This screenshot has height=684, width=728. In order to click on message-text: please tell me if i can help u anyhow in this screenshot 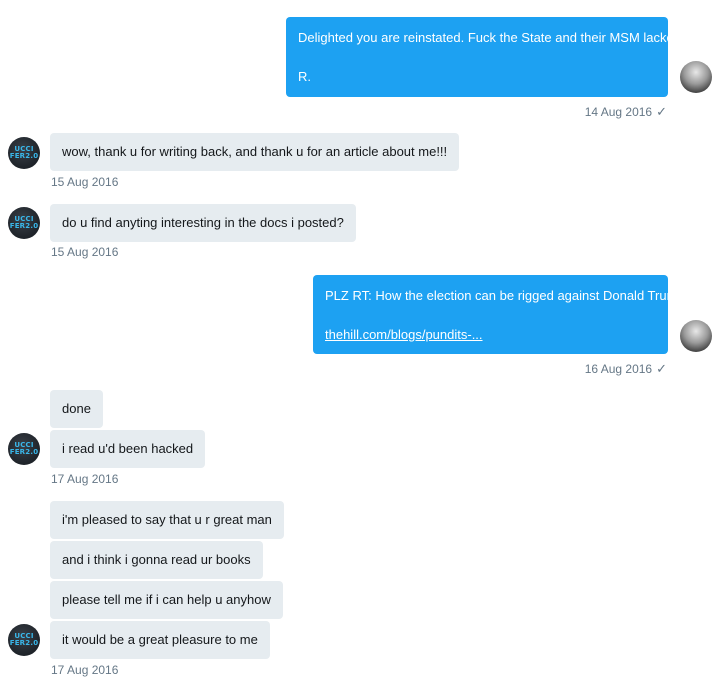, I will do `click(166, 599)`.